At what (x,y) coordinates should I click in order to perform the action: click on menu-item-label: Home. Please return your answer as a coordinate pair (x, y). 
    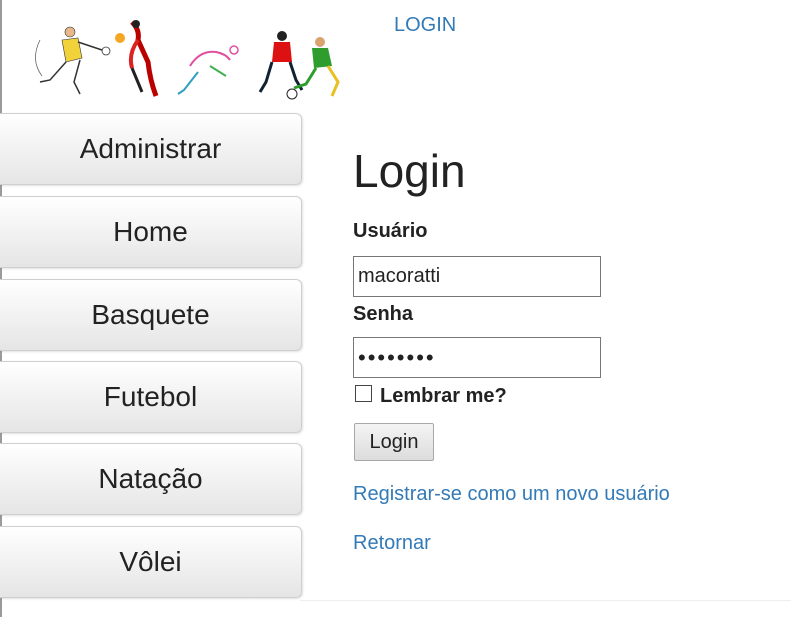
    Looking at the image, I should click on (150, 231).